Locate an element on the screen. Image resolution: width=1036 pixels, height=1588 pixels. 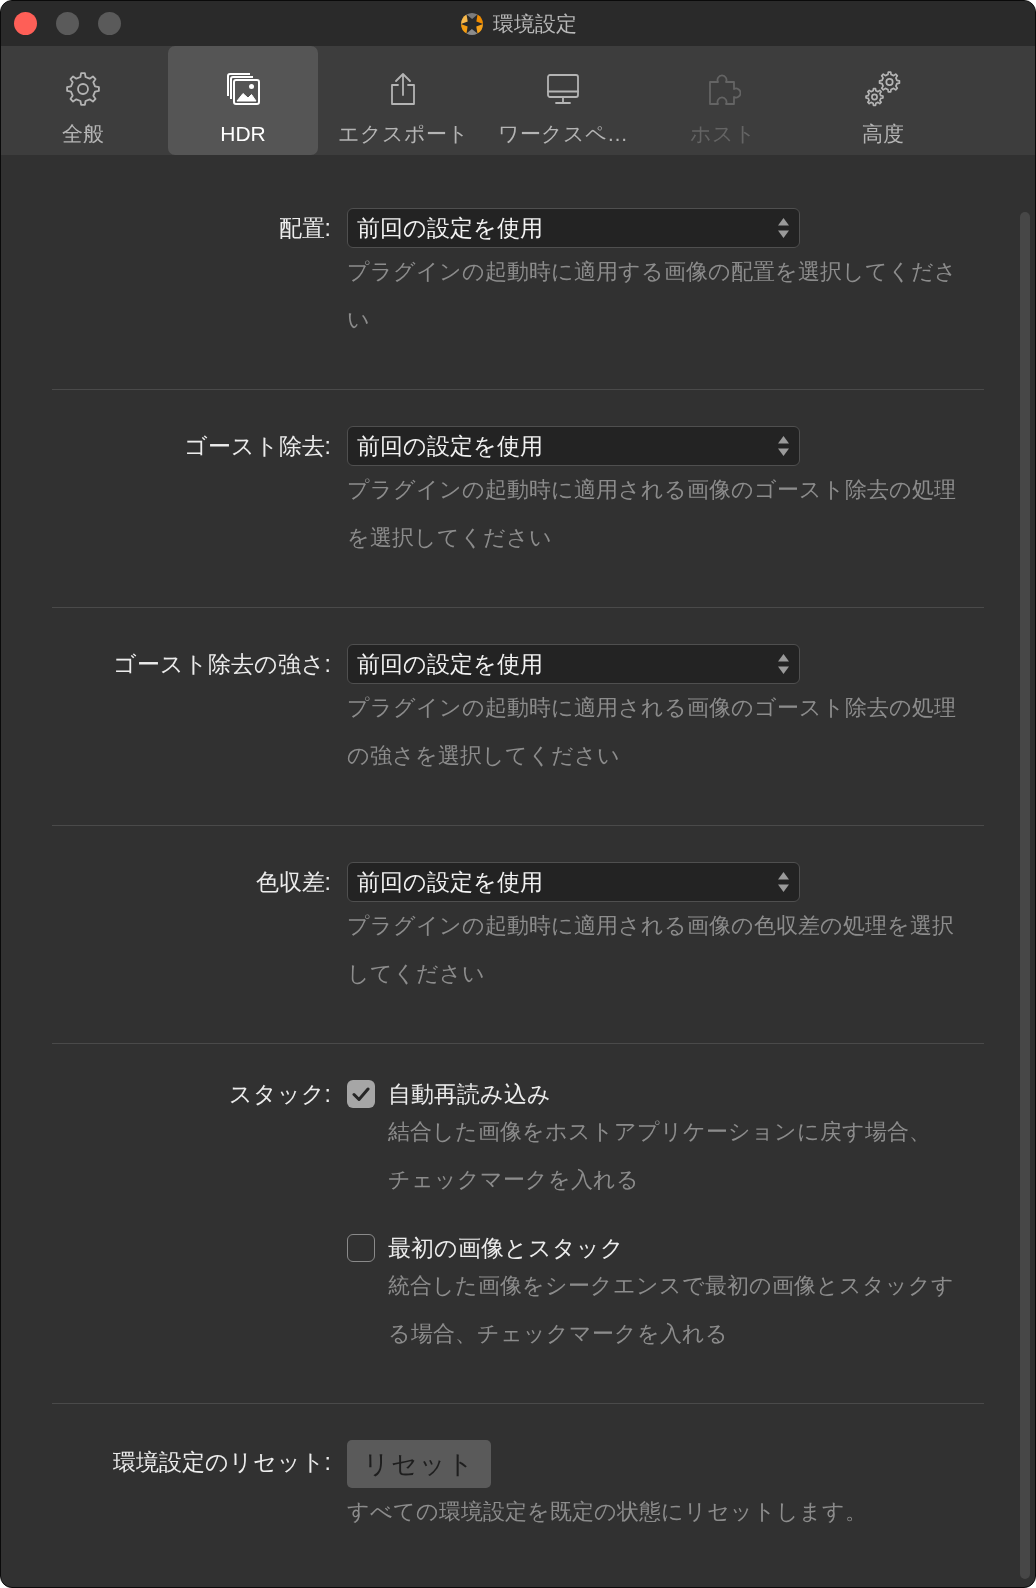
tab: 高度 is located at coordinates (883, 100).